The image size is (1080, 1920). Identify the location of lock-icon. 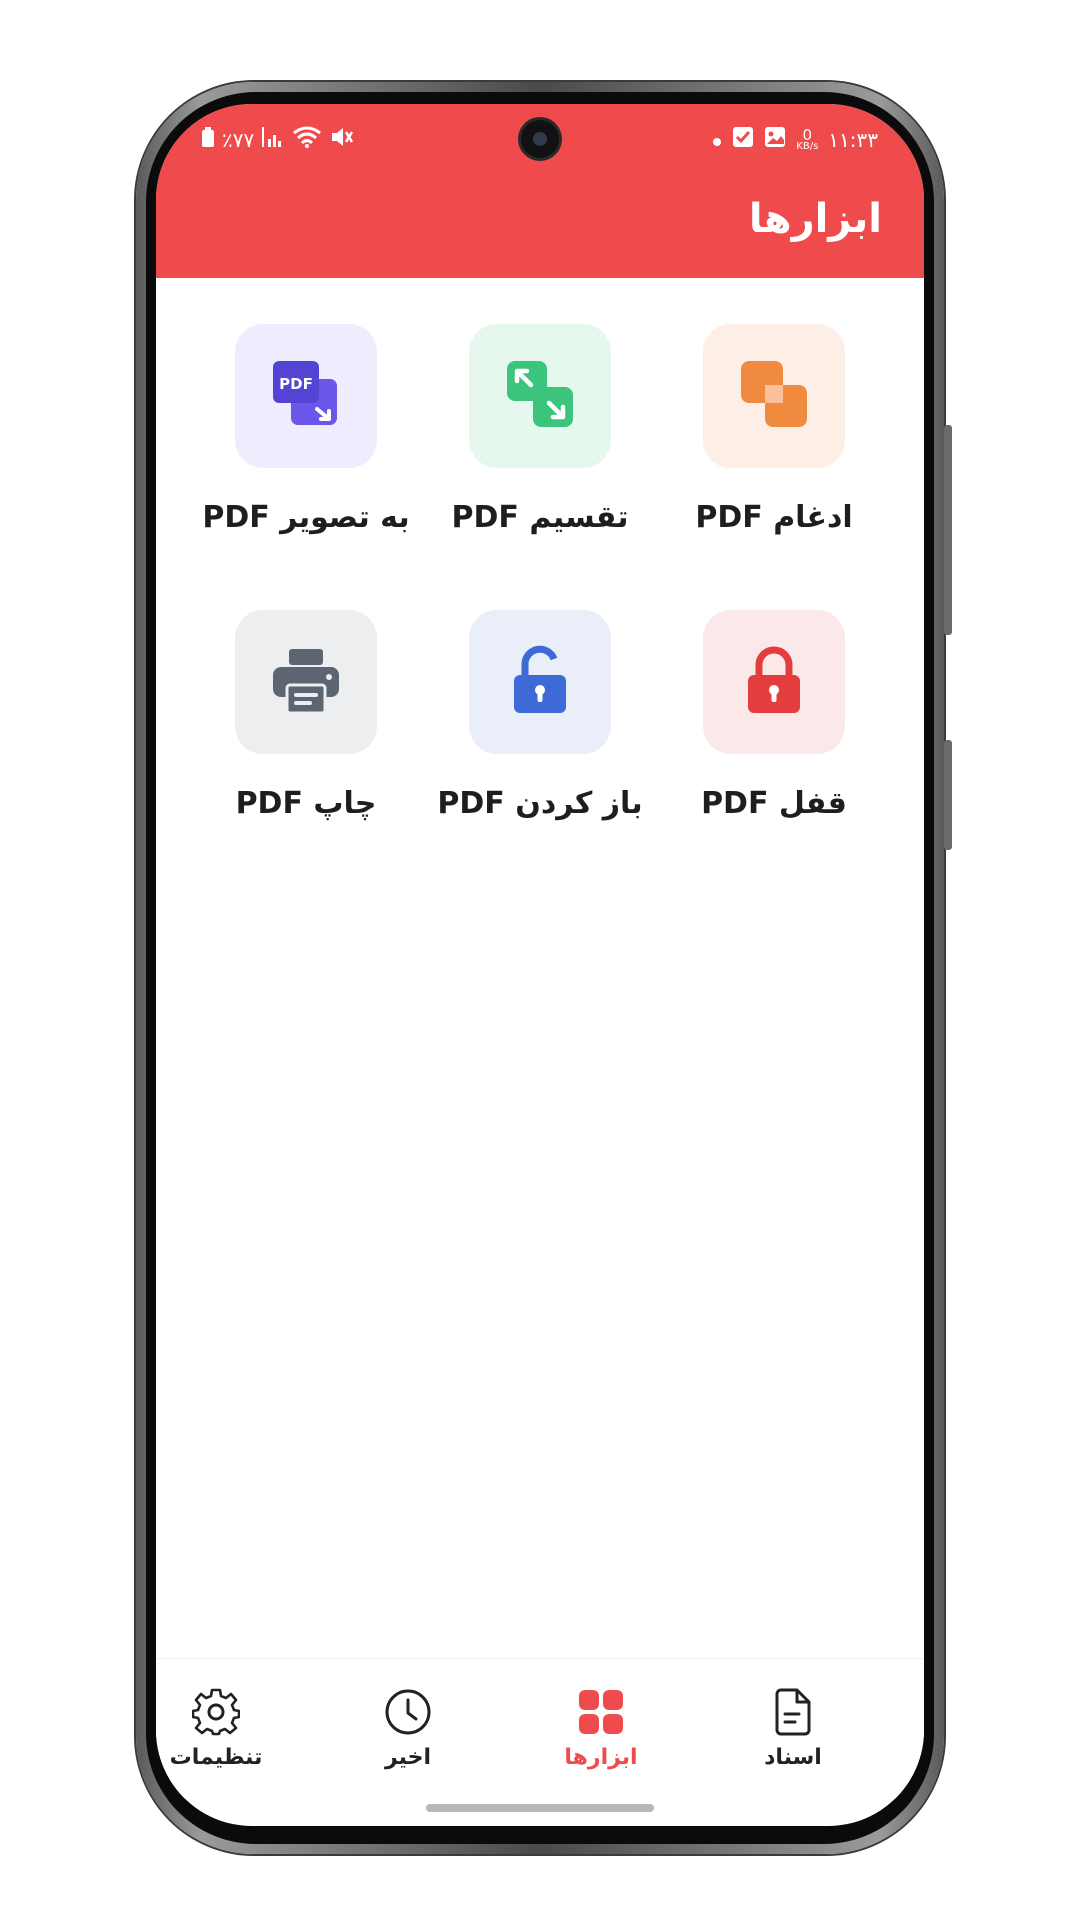
(774, 682).